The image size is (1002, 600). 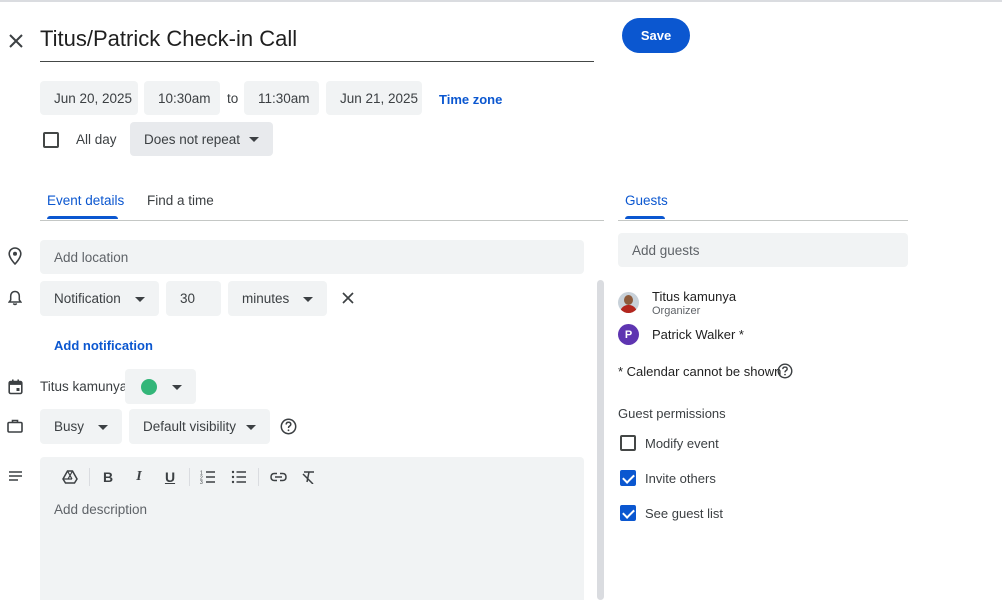 What do you see at coordinates (170, 477) in the screenshot?
I see `underline-icon: U` at bounding box center [170, 477].